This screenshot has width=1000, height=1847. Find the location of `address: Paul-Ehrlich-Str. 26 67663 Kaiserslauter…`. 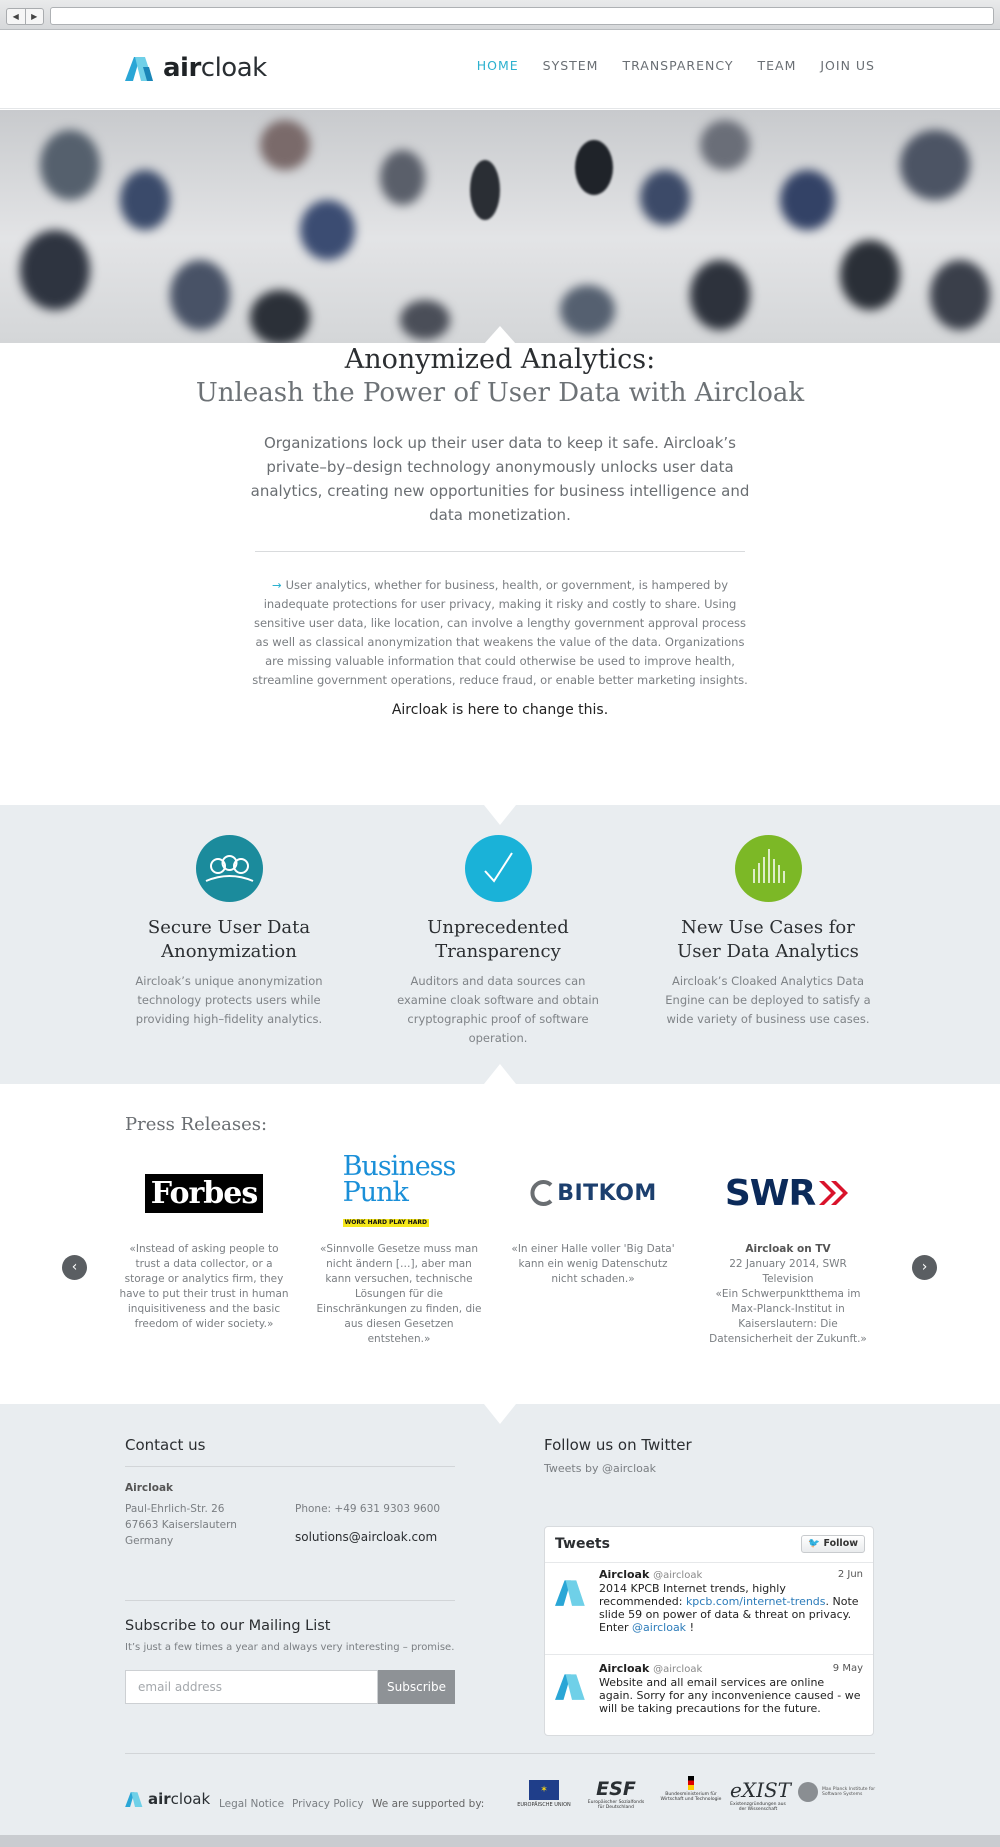

address: Paul-Ehrlich-Str. 26 67663 Kaiserslauter… is located at coordinates (181, 1525).